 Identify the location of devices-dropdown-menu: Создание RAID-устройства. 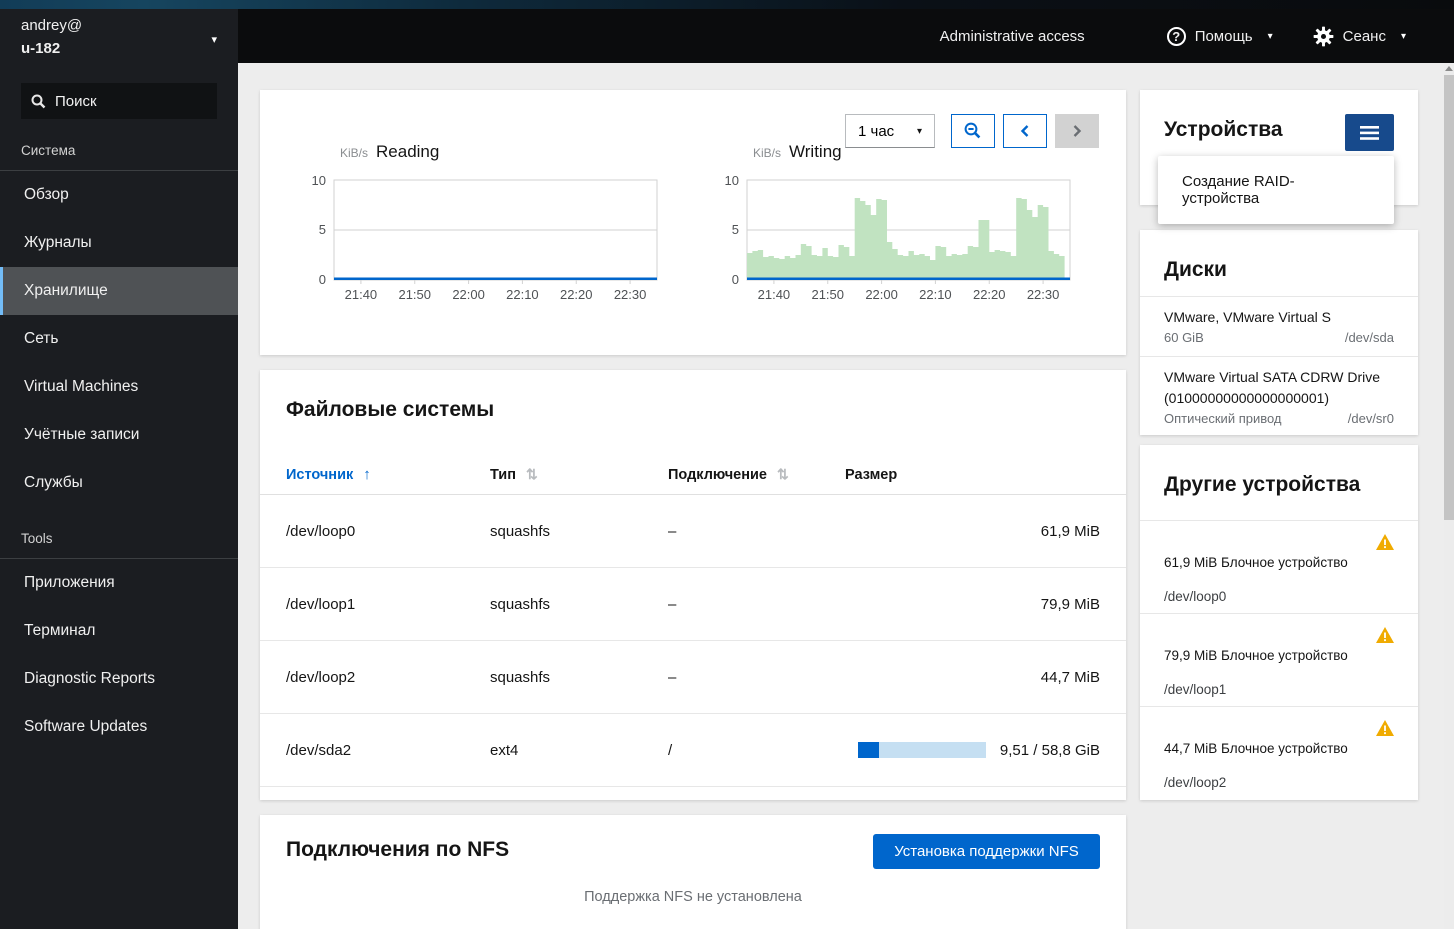
(1276, 190).